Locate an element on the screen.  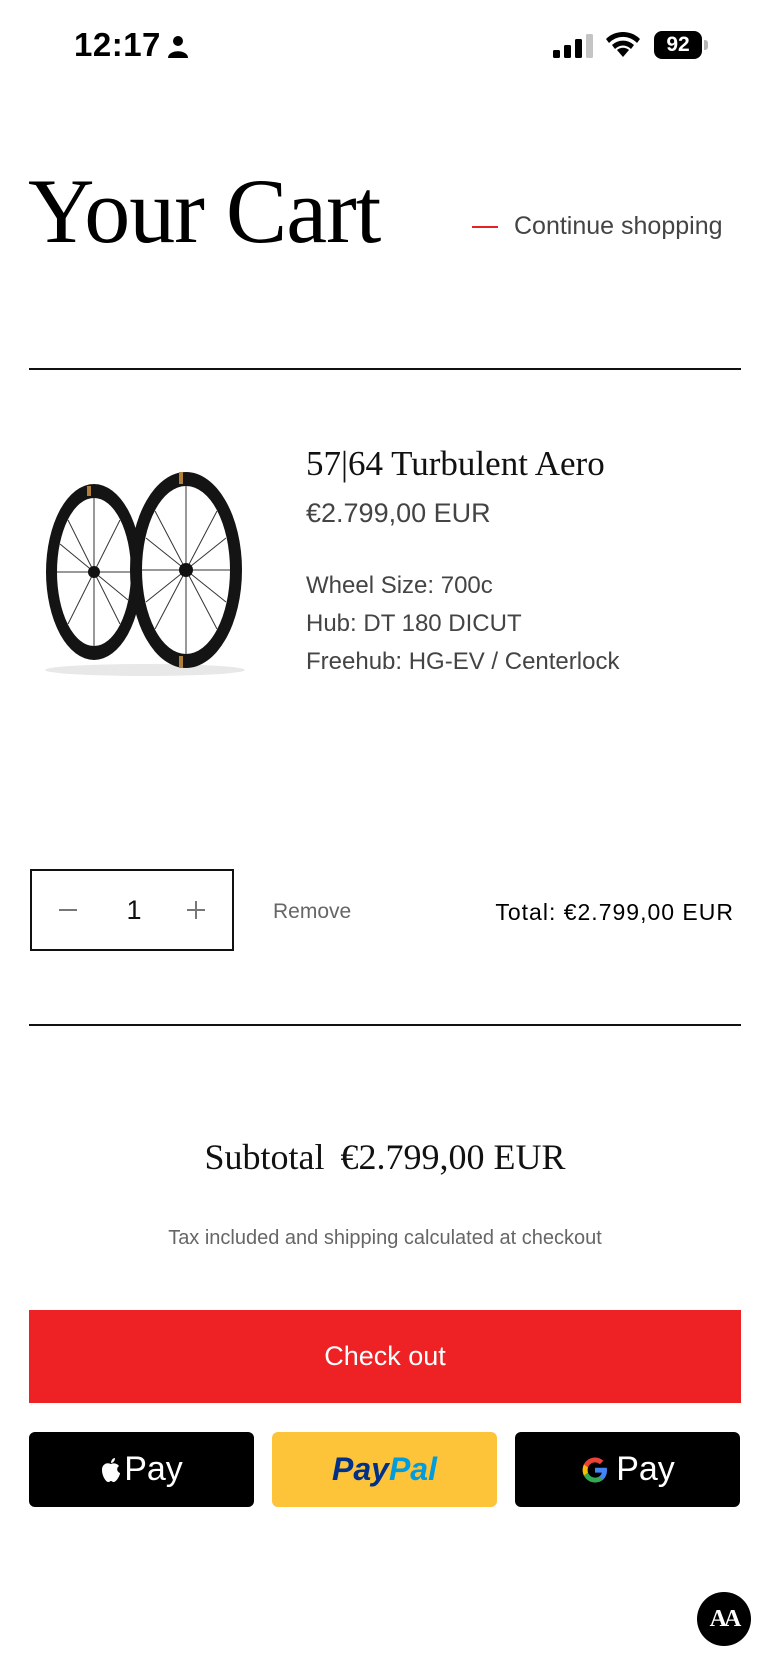
variant-freehub: Freehub: HG-EV / Centerlock is located at coordinates (463, 661).